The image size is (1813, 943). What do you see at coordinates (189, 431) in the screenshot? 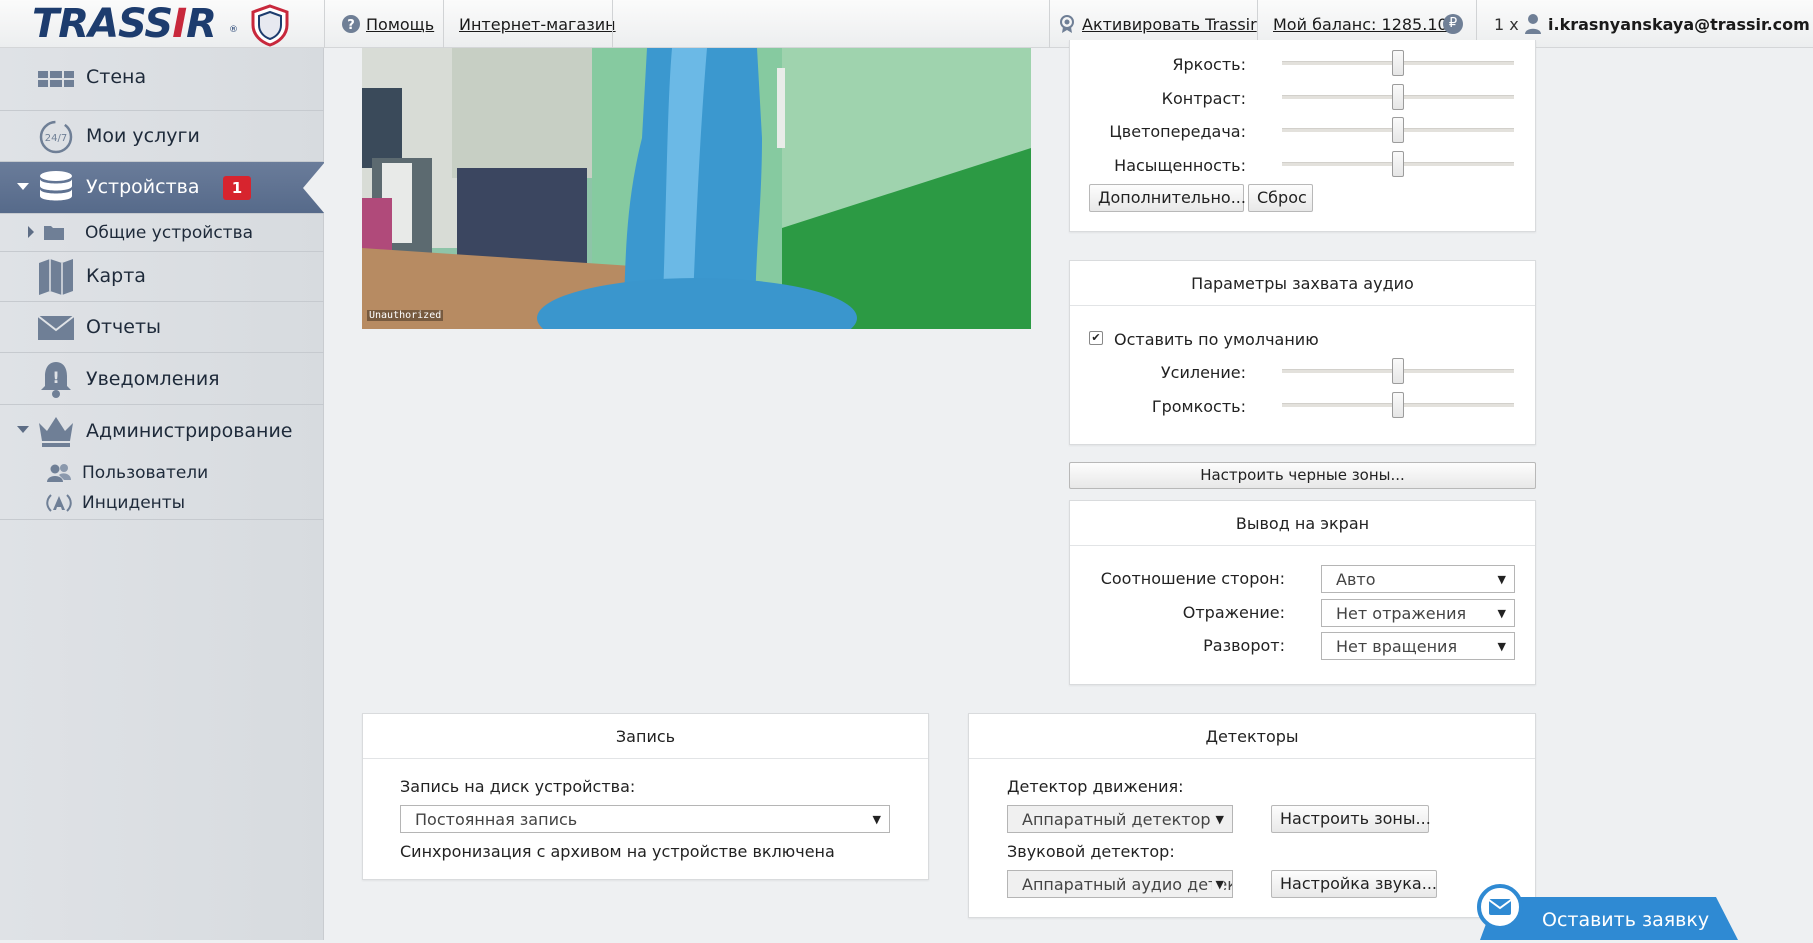
I see `sidebar-item-label: Администрирование` at bounding box center [189, 431].